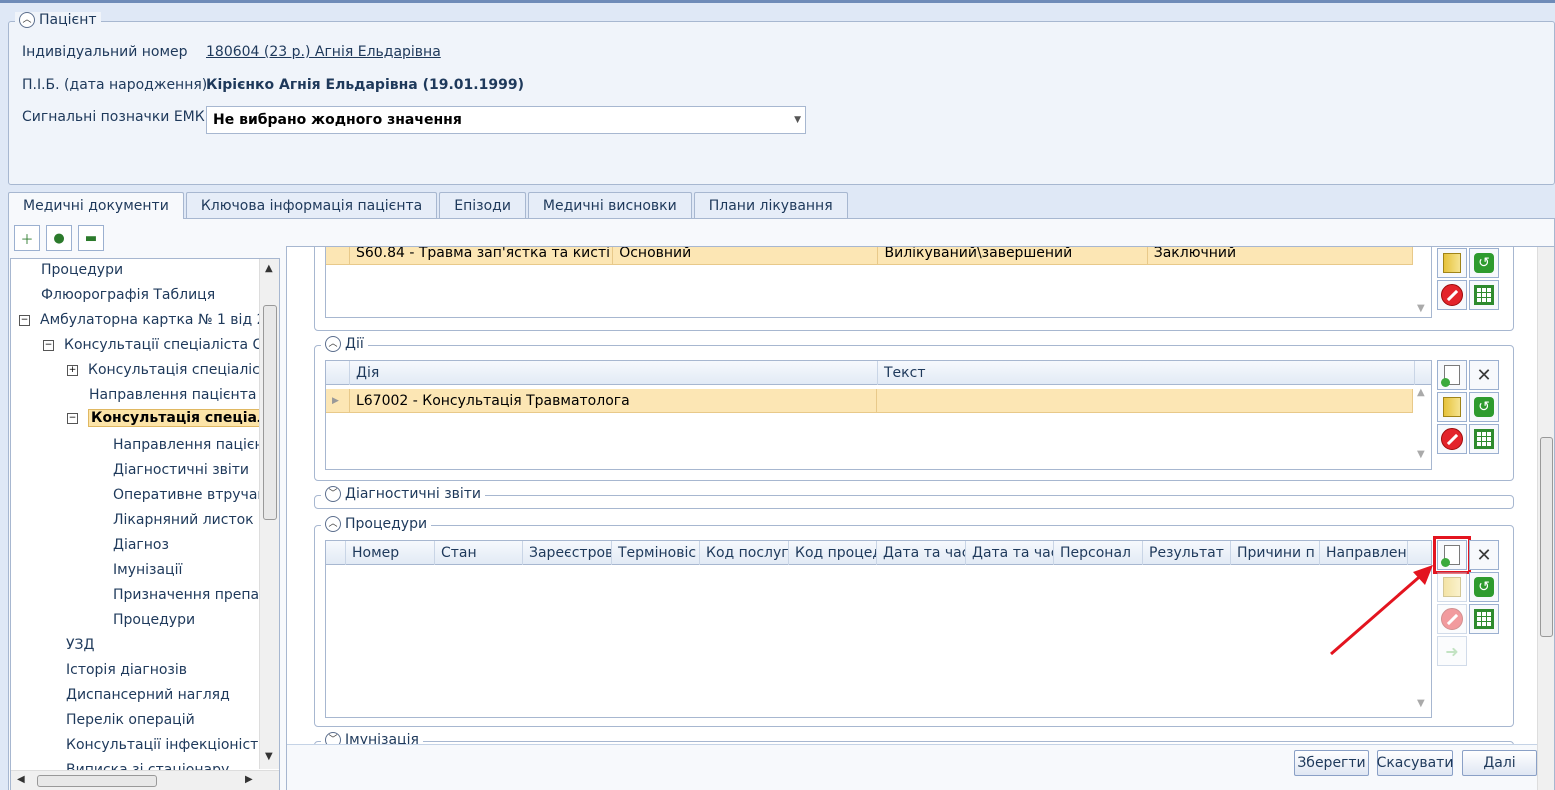 The width and height of the screenshot is (1555, 790). I want to click on diag-reports-header: ﹀ Діагностичні звіти, so click(403, 494).